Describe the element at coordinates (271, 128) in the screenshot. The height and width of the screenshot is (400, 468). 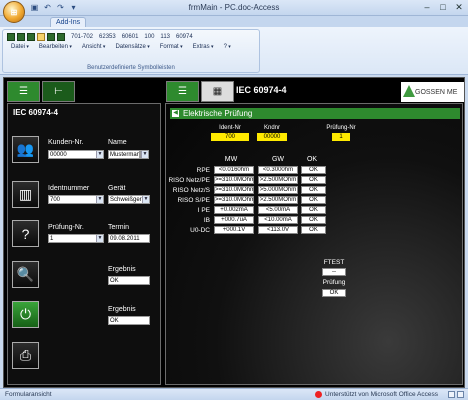
I see `kndnr-label: Kndnr` at that location.